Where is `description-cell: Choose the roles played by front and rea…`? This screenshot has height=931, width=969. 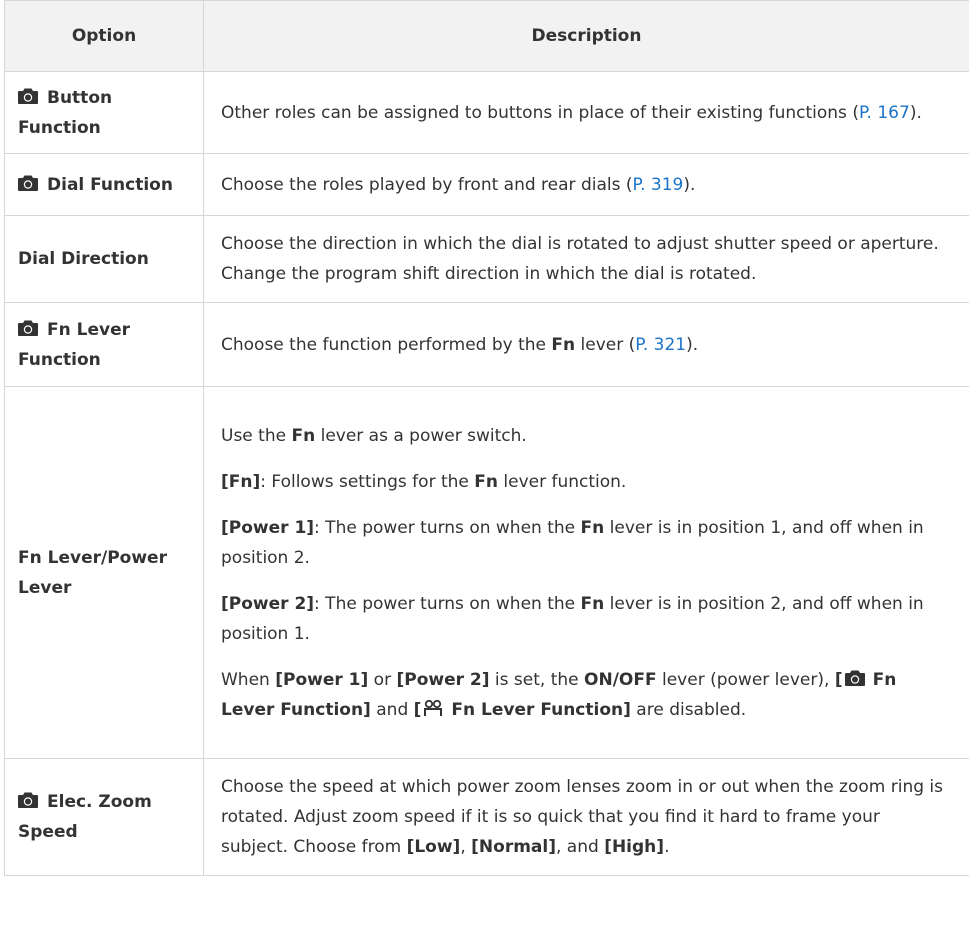
description-cell: Choose the roles played by front and rea… is located at coordinates (586, 184).